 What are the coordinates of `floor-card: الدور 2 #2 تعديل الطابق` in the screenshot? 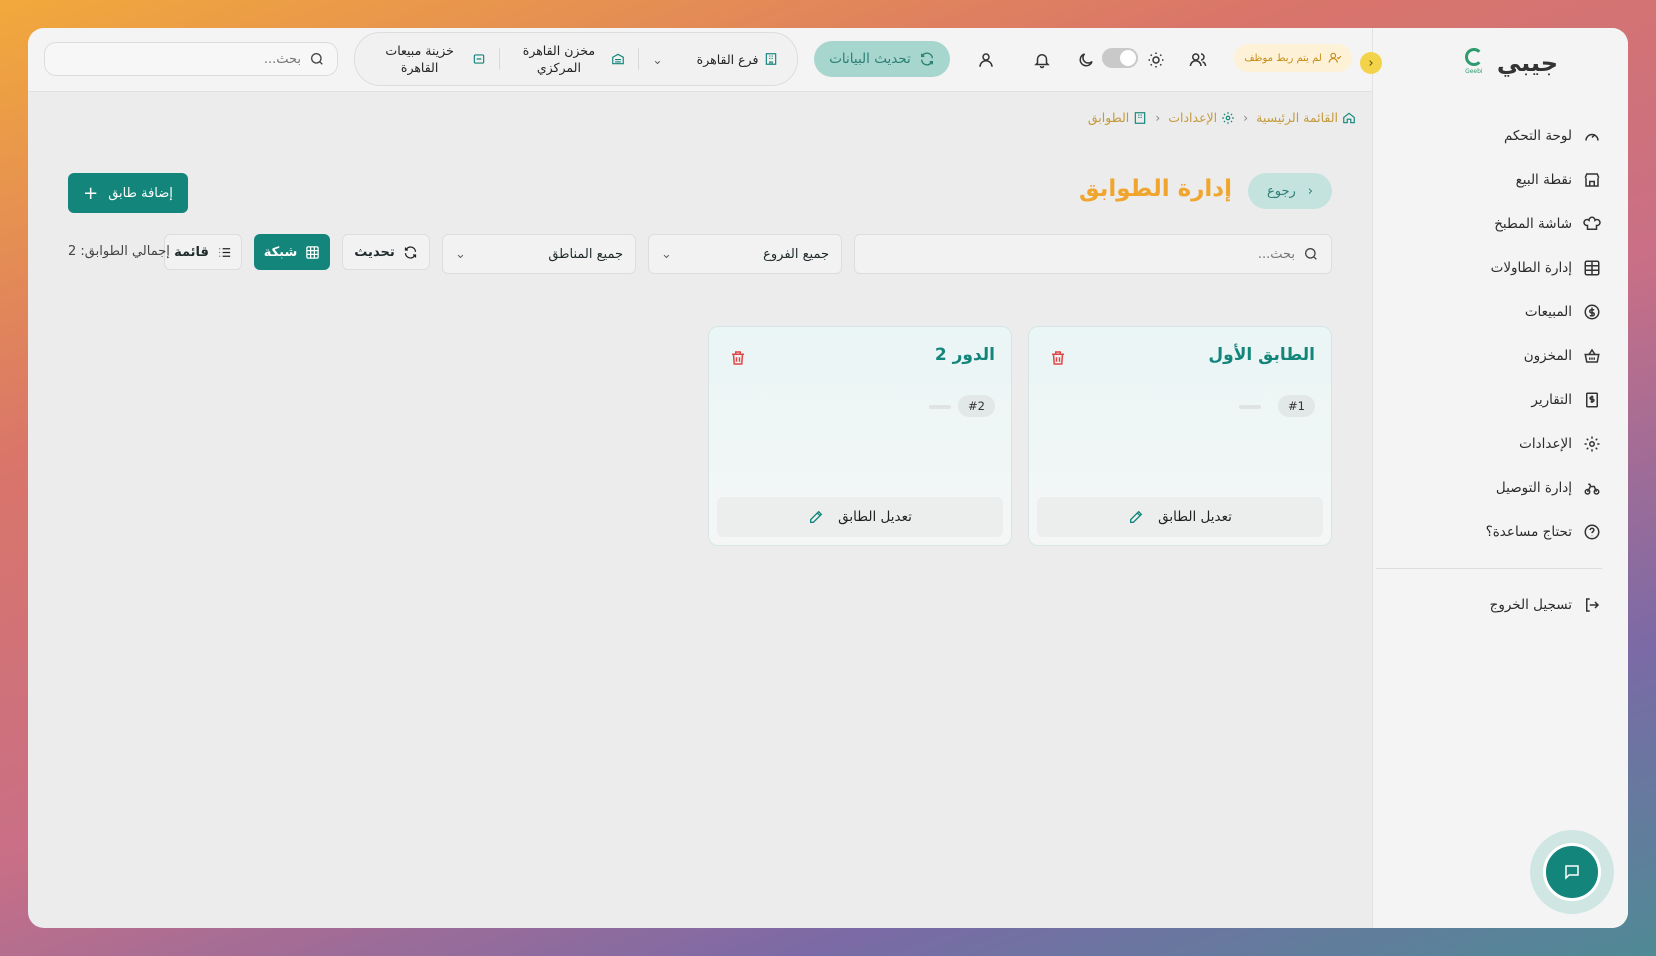 It's located at (860, 436).